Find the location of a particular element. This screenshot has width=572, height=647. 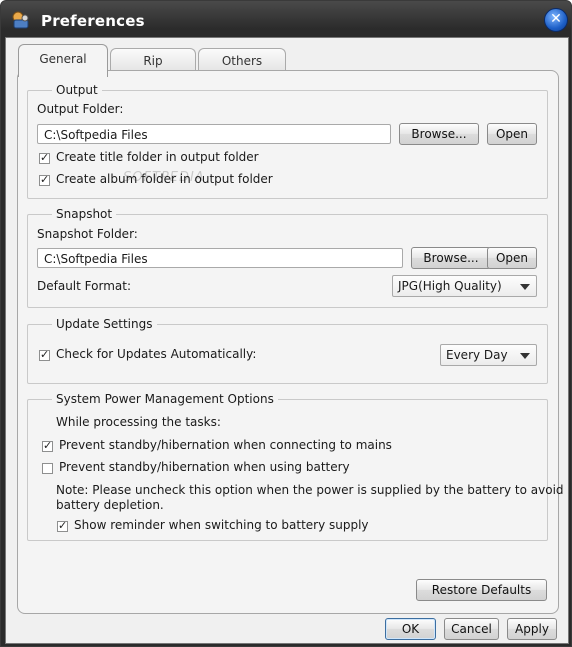

update-frequency-select: Every Day is located at coordinates (488, 355).